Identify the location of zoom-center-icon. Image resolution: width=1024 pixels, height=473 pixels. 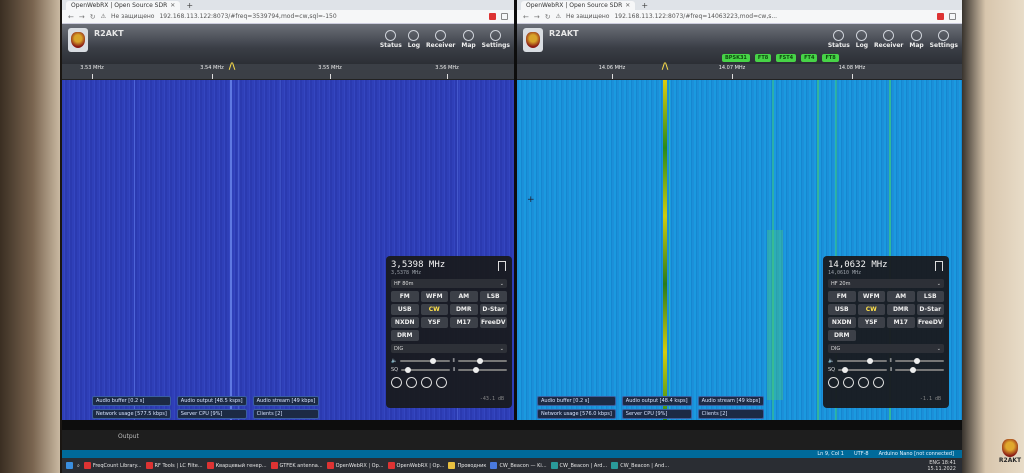
(426, 382).